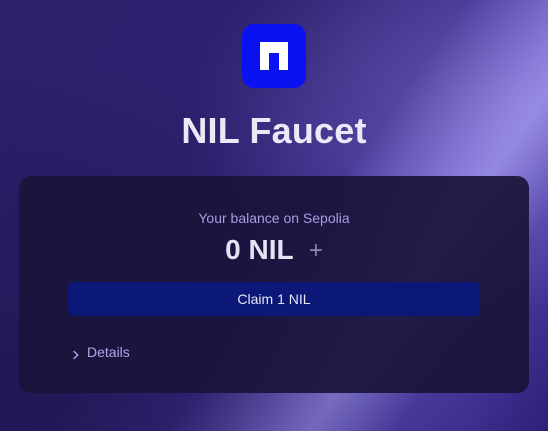 The height and width of the screenshot is (431, 548). I want to click on details-toggle: Details, so click(100, 352).